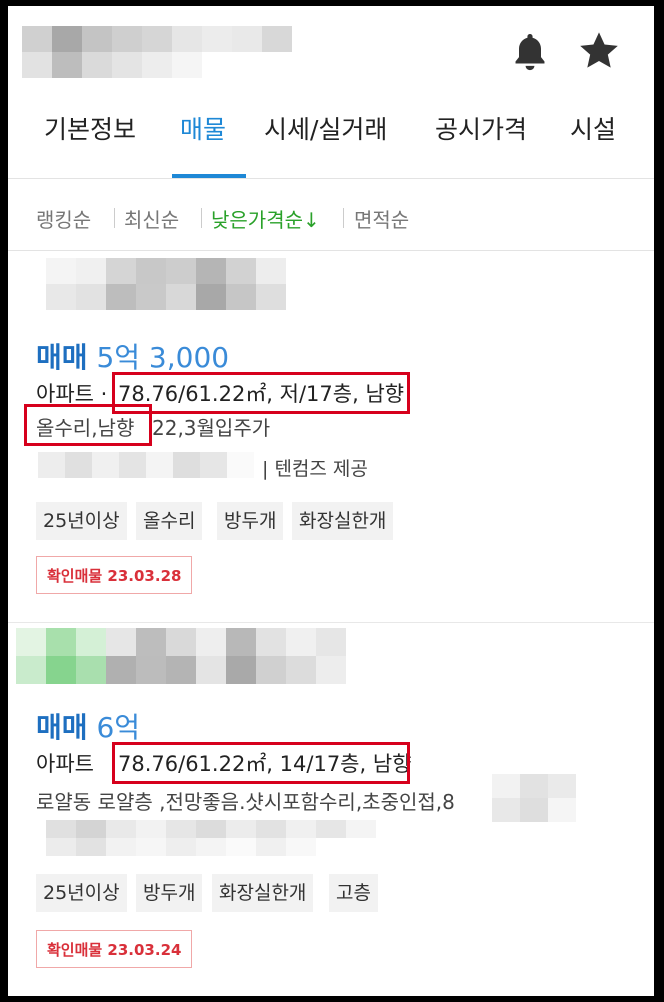 The height and width of the screenshot is (1002, 664). I want to click on tag: 고층, so click(353, 893).